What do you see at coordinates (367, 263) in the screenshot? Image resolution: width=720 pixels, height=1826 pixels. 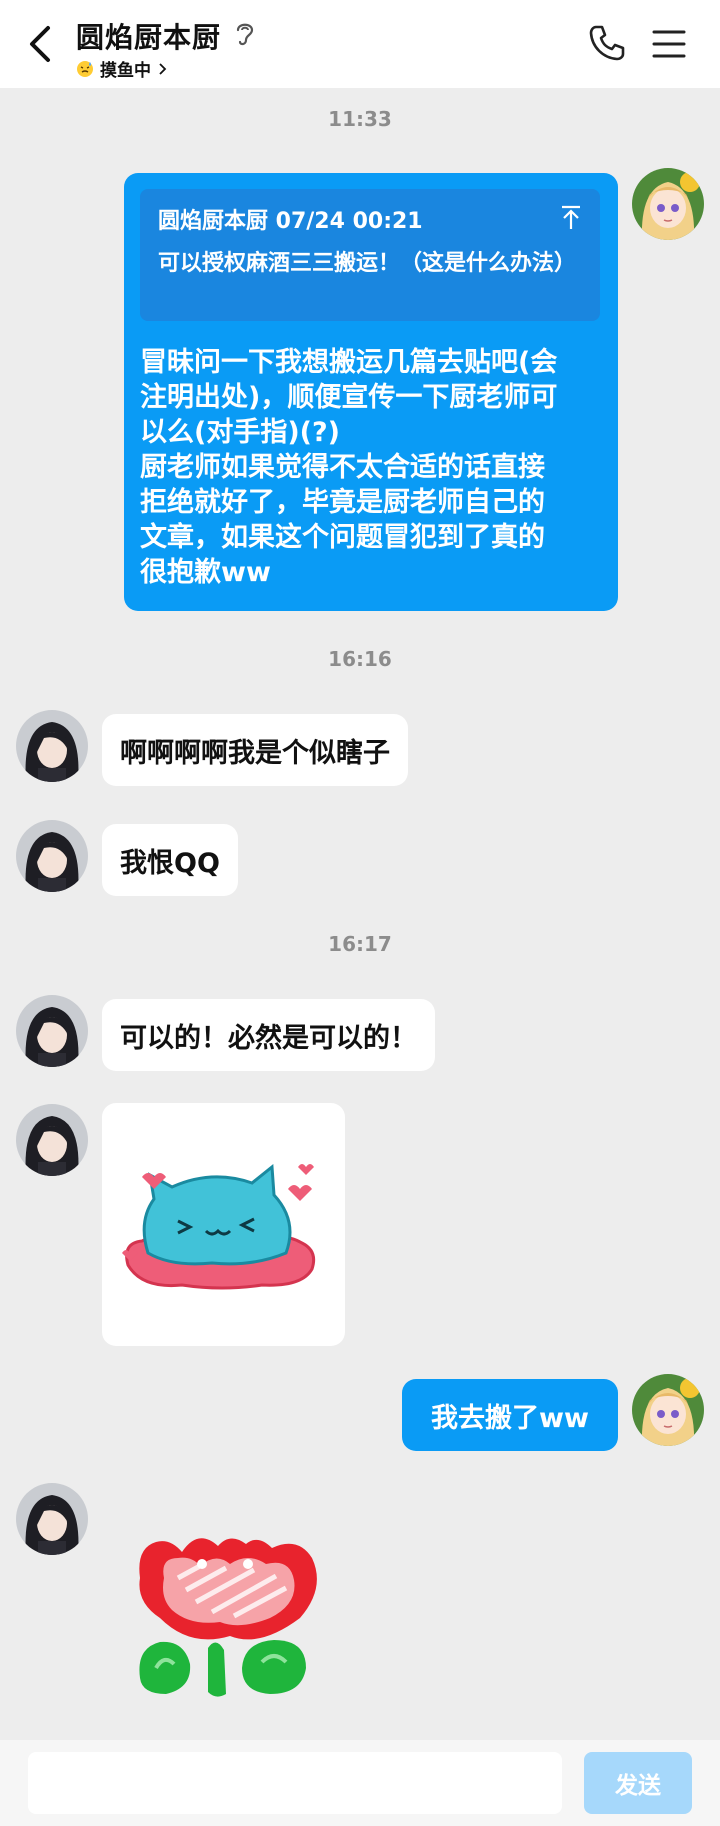 I see `quote-text: 可以授权麻酒三三搬运！（这是什么办法）` at bounding box center [367, 263].